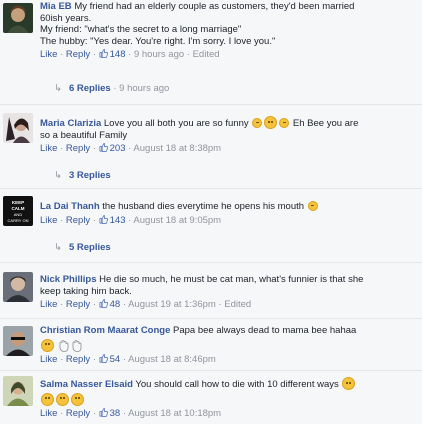 The image size is (422, 424). Describe the element at coordinates (177, 220) in the screenshot. I see `timestamp: August 18 at 9:05pm` at that location.